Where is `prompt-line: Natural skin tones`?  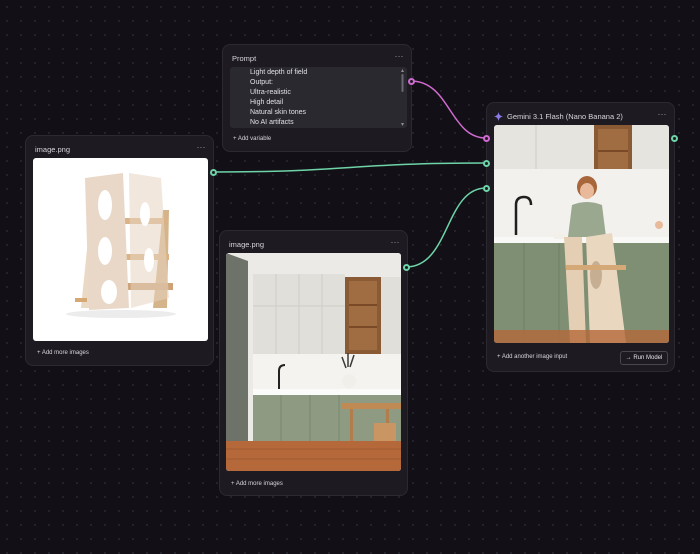 prompt-line: Natural skin tones is located at coordinates (278, 112).